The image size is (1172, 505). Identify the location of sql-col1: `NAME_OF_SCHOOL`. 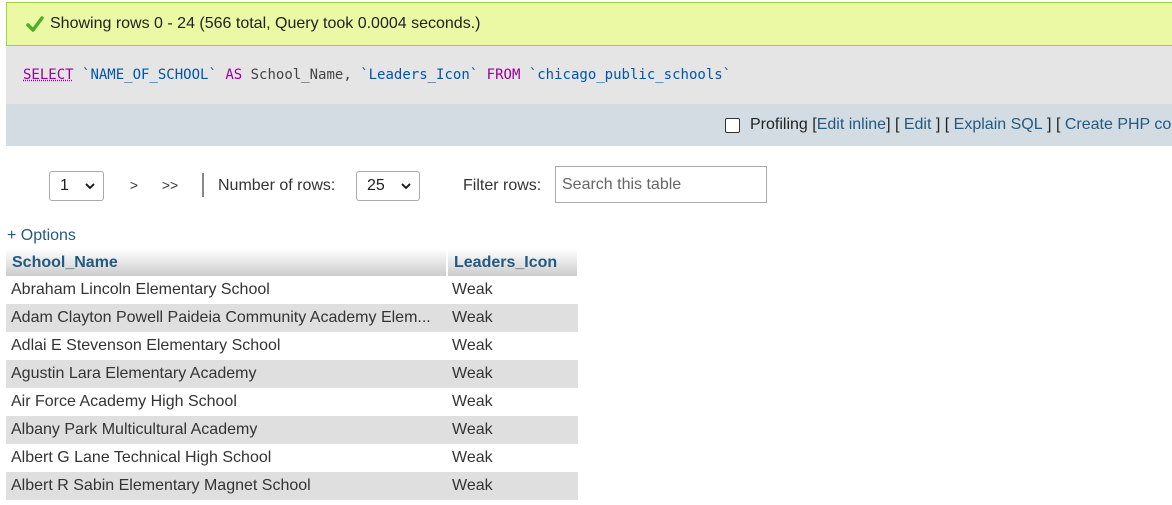
(149, 75).